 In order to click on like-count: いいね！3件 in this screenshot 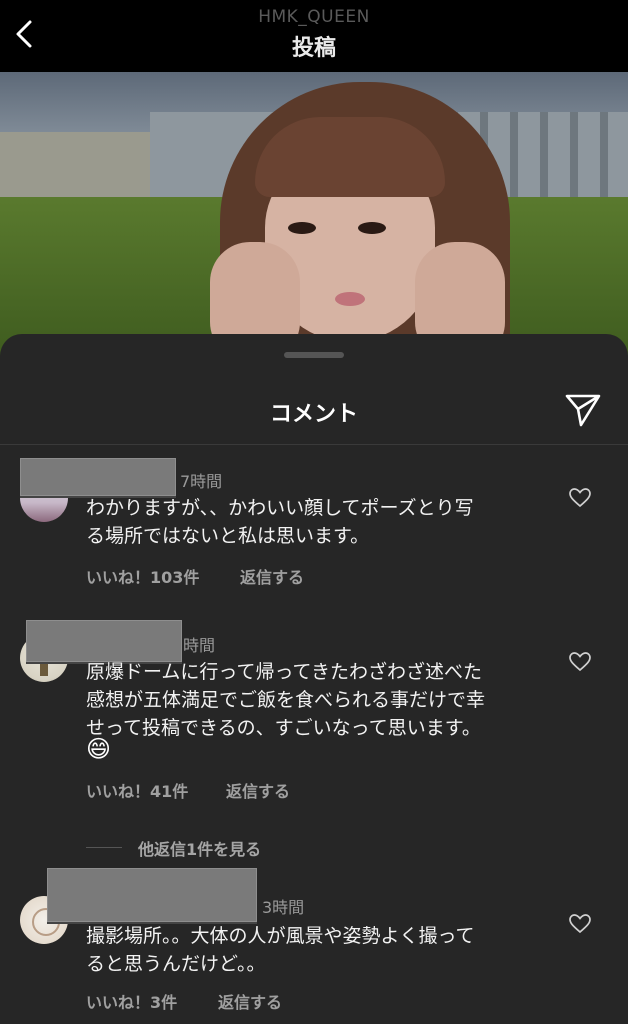, I will do `click(131, 1001)`.